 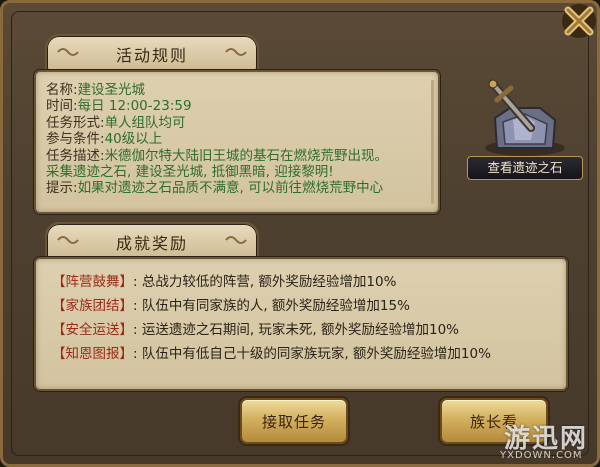 What do you see at coordinates (92, 306) in the screenshot?
I see `reward-name: 家族团结` at bounding box center [92, 306].